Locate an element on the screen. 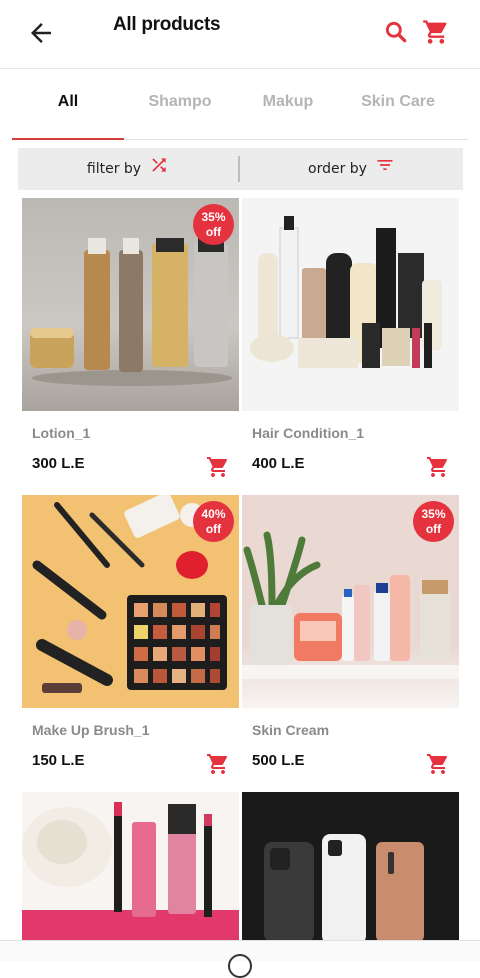 This screenshot has height=978, width=480. tab-shampo: Shampo is located at coordinates (180, 102).